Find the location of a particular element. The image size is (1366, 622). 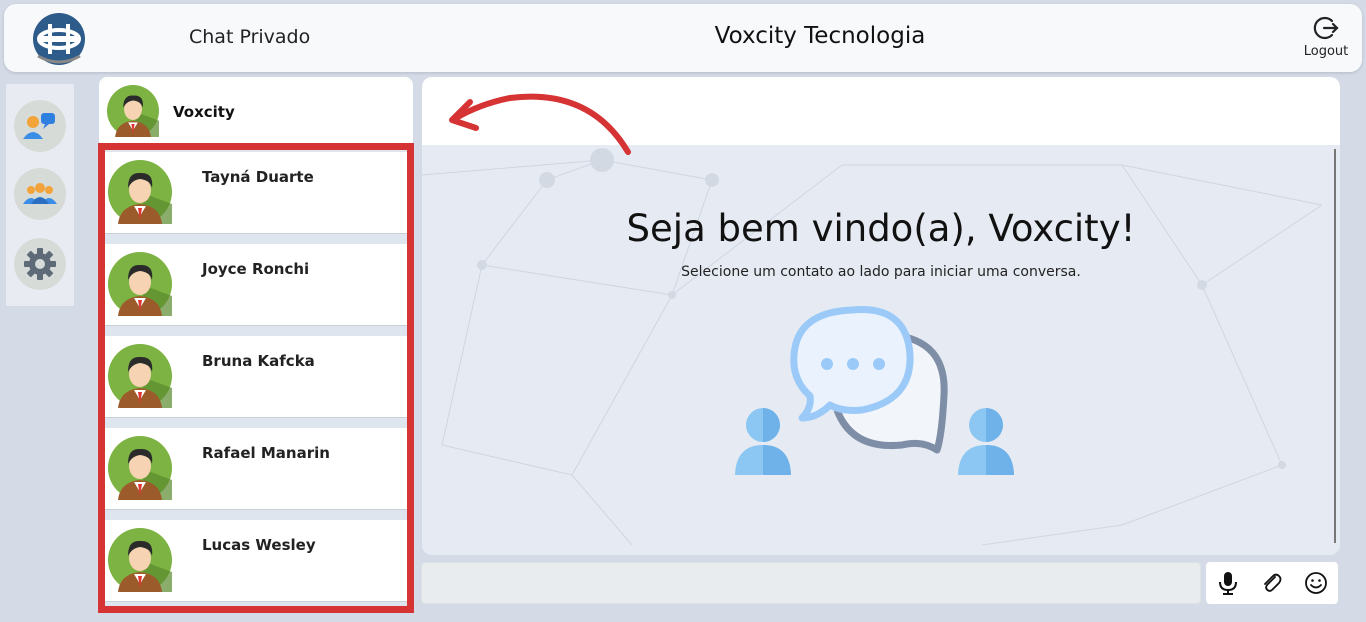

emoji-icon is located at coordinates (1316, 583).